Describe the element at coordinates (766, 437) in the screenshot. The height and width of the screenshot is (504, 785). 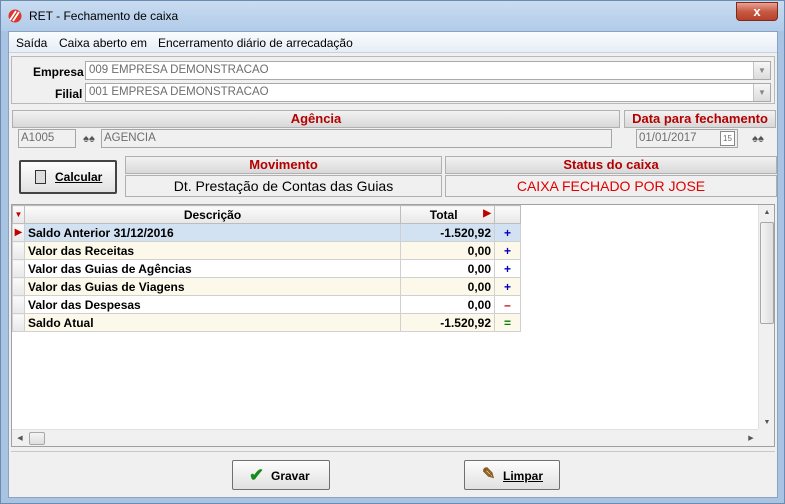
I see `scrollbar-corner` at that location.